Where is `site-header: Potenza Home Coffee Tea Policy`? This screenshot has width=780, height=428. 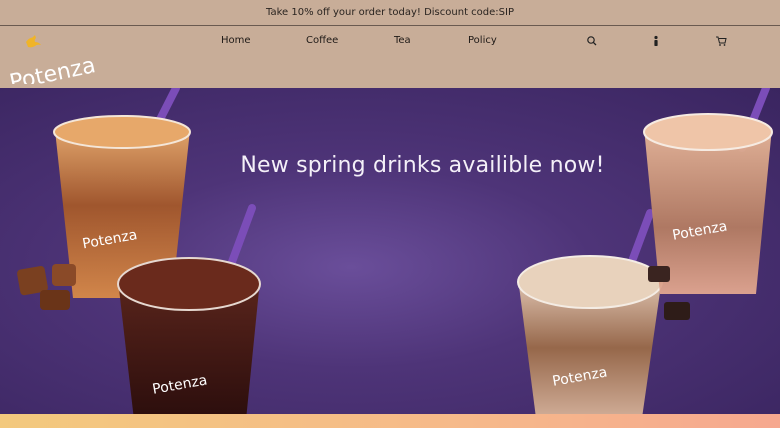
site-header: Potenza Home Coffee Tea Policy is located at coordinates (390, 57).